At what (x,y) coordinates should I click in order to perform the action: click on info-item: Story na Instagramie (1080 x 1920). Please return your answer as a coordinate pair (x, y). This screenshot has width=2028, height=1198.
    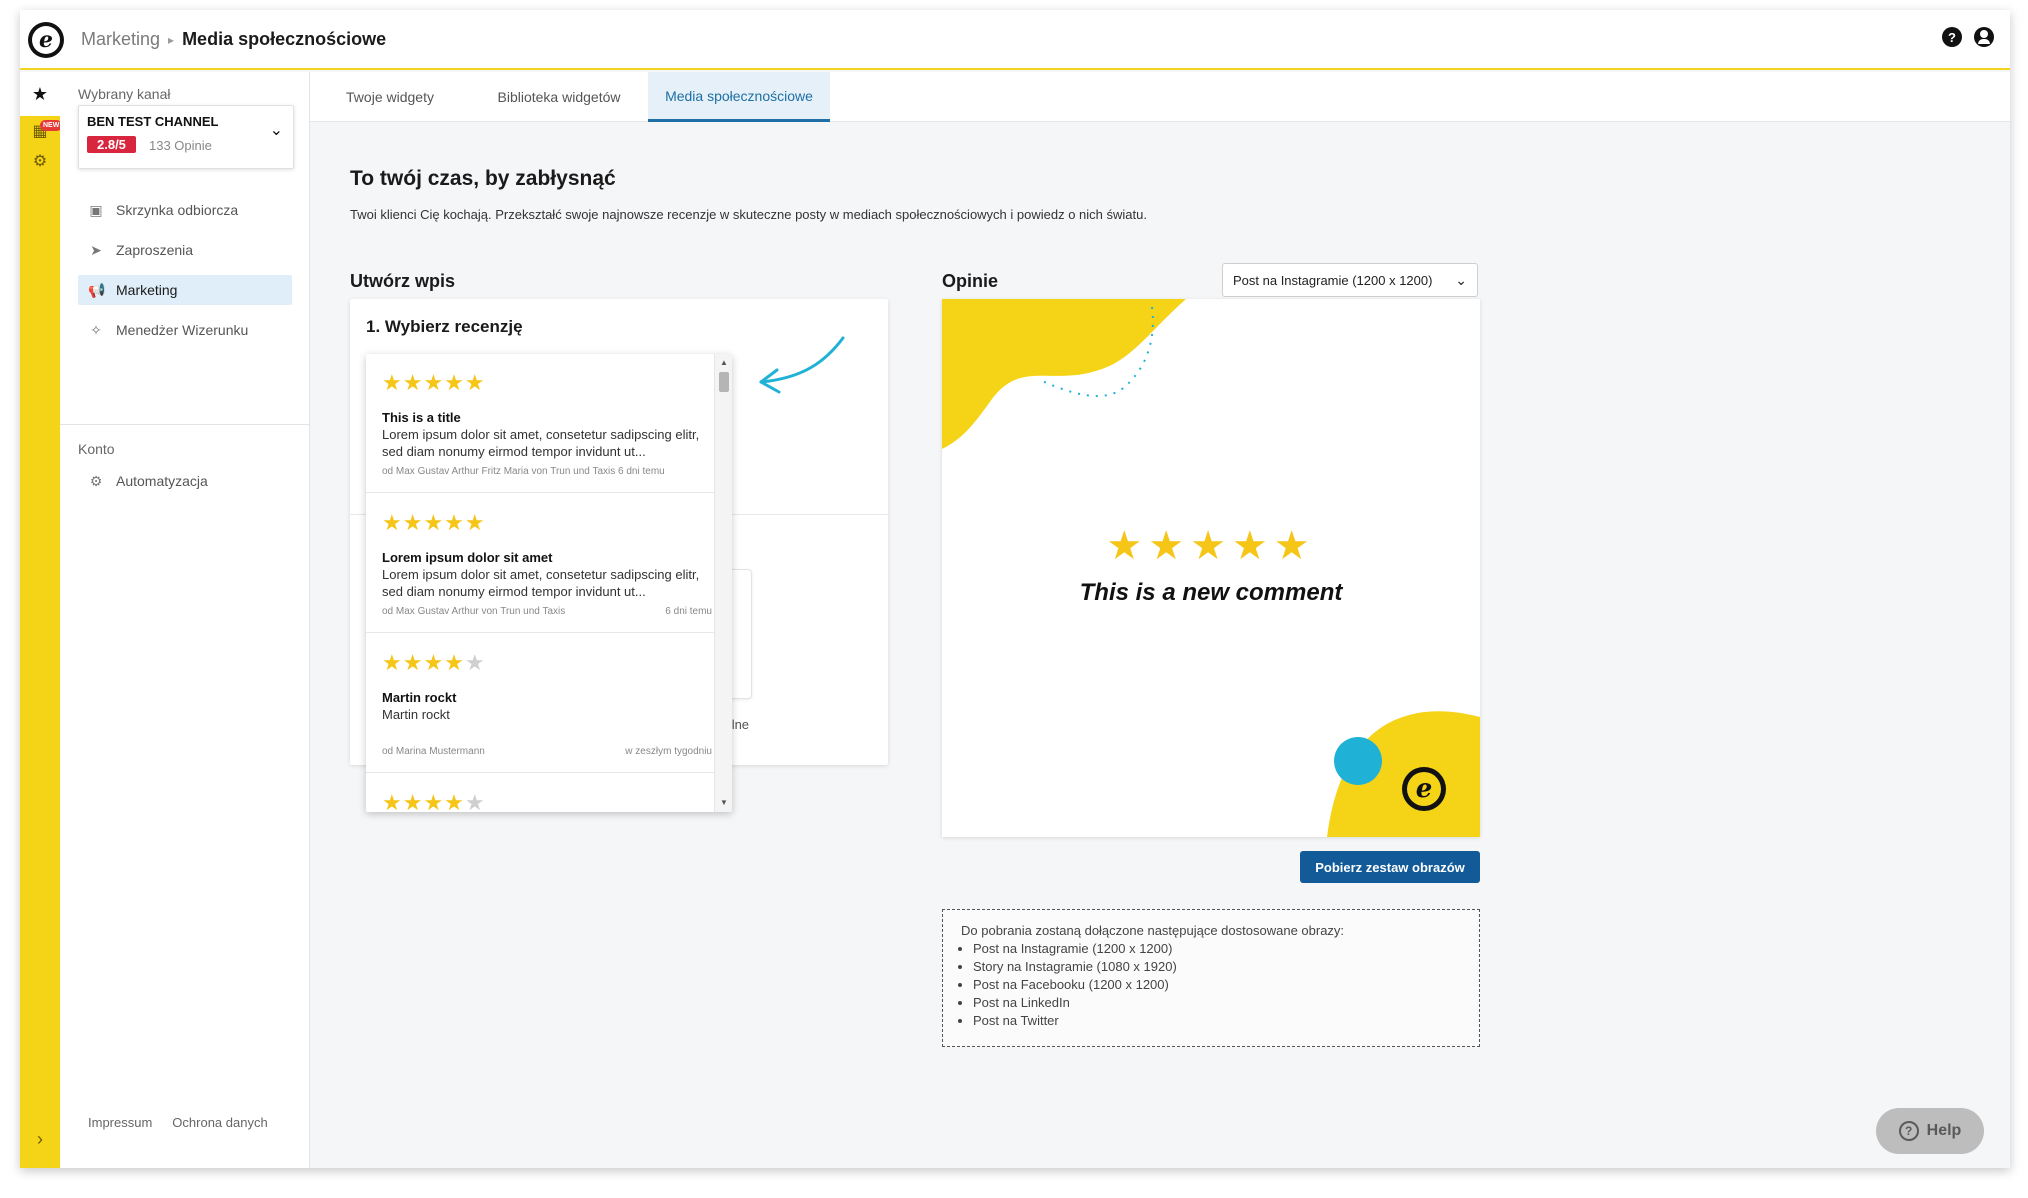
    Looking at the image, I should click on (1217, 967).